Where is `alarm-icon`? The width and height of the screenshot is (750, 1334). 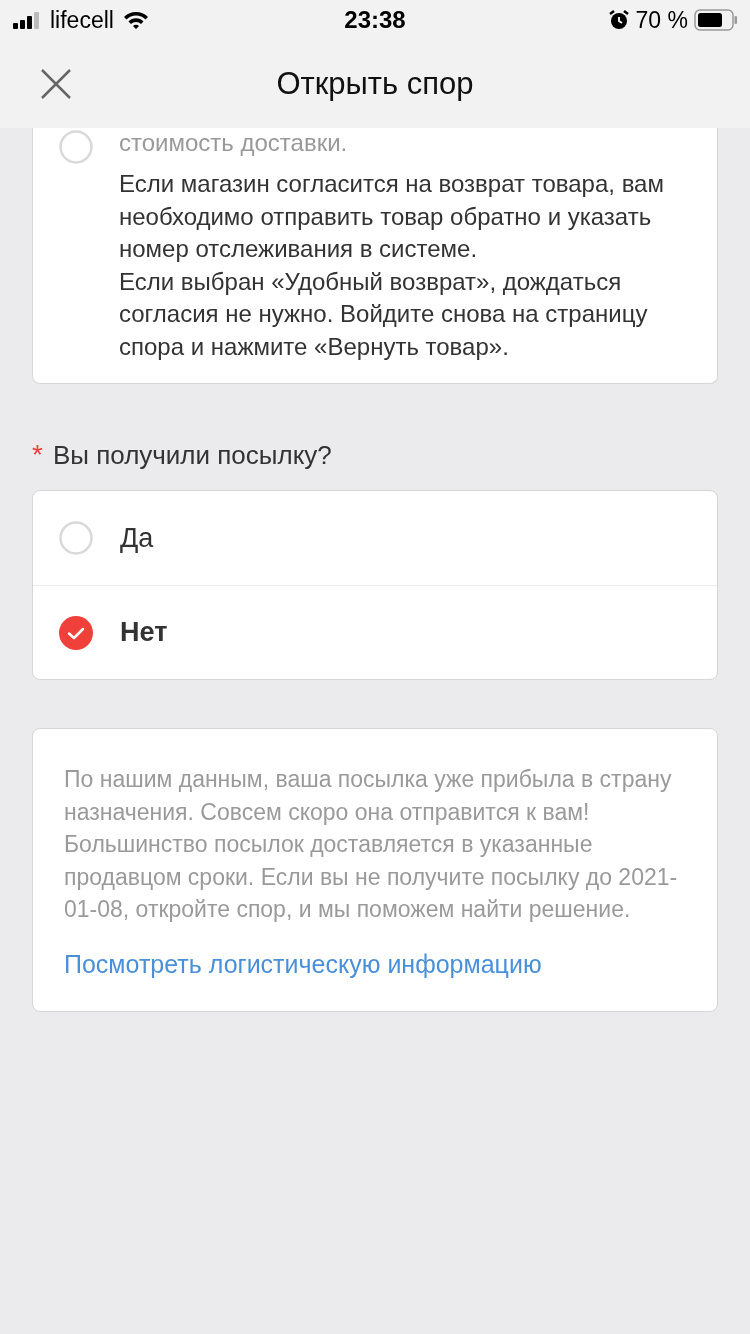 alarm-icon is located at coordinates (618, 20).